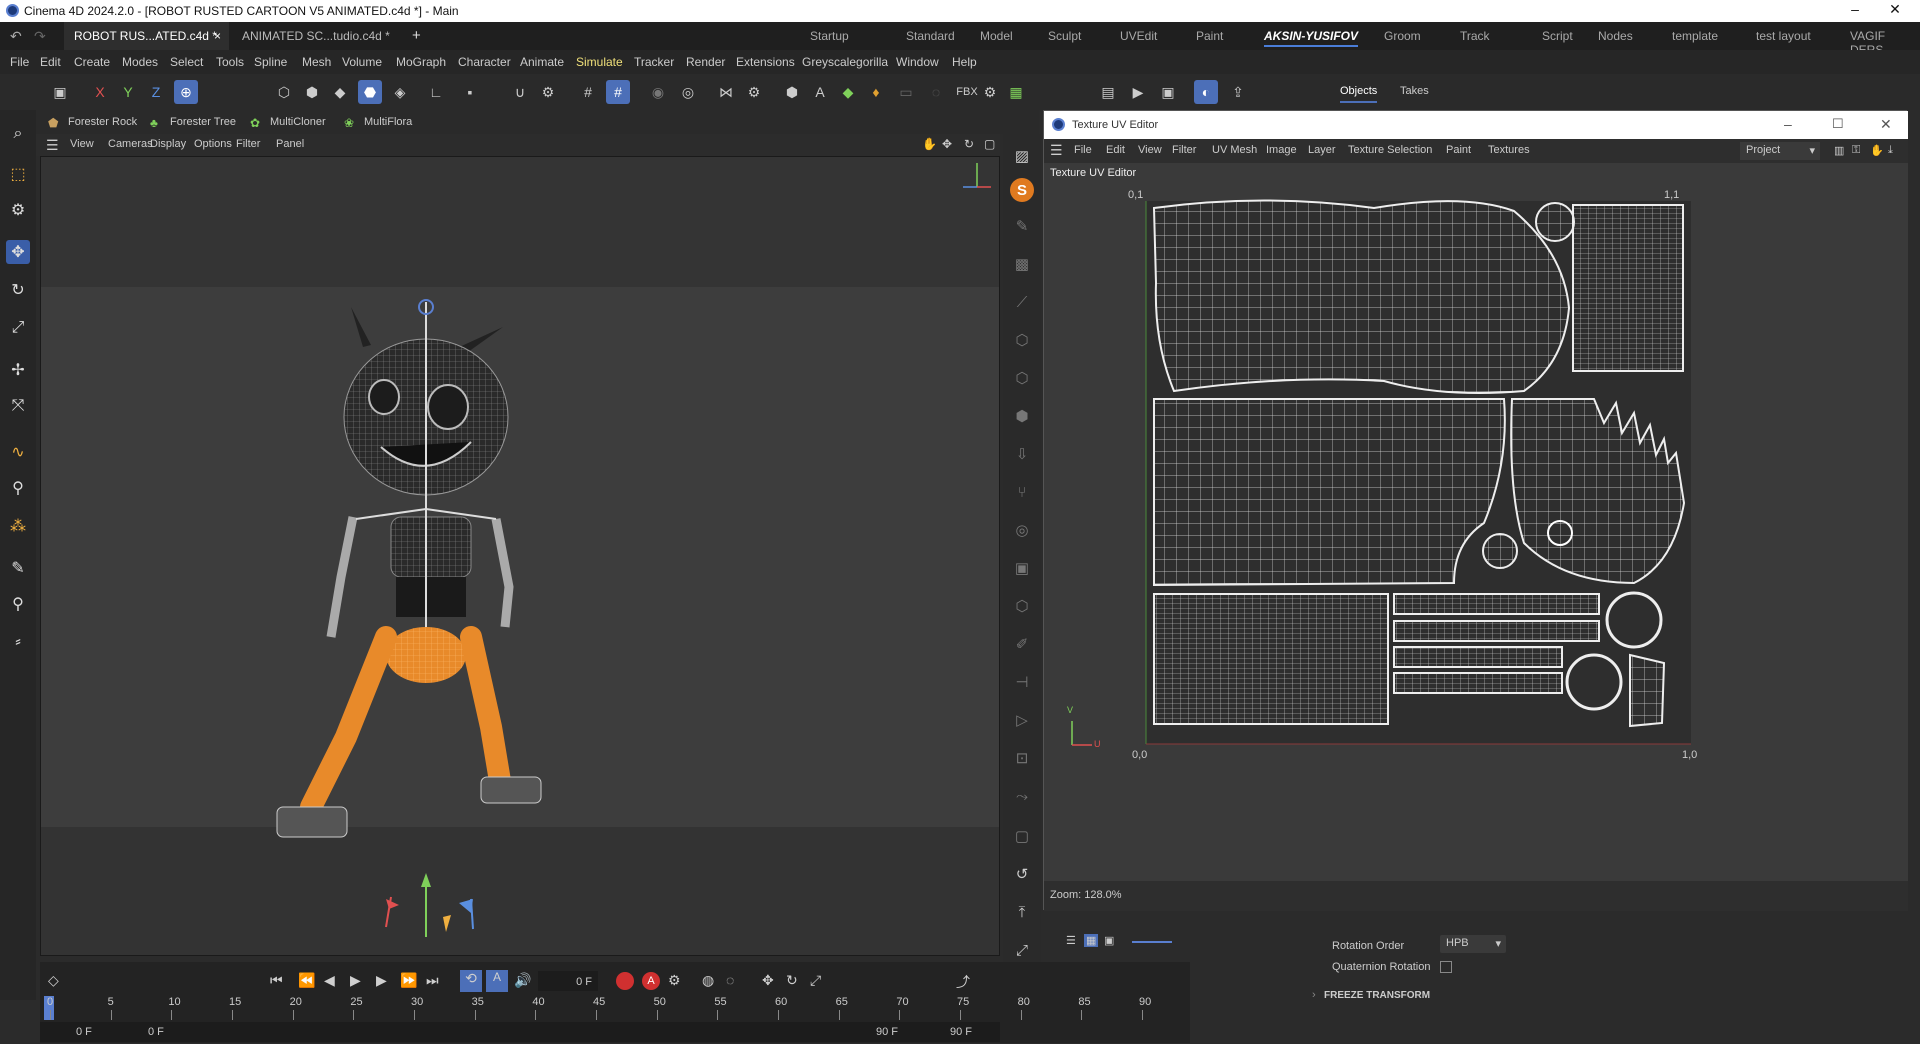 The height and width of the screenshot is (1044, 1920). What do you see at coordinates (18, 134) in the screenshot?
I see `view-search-icon: ⌕` at bounding box center [18, 134].